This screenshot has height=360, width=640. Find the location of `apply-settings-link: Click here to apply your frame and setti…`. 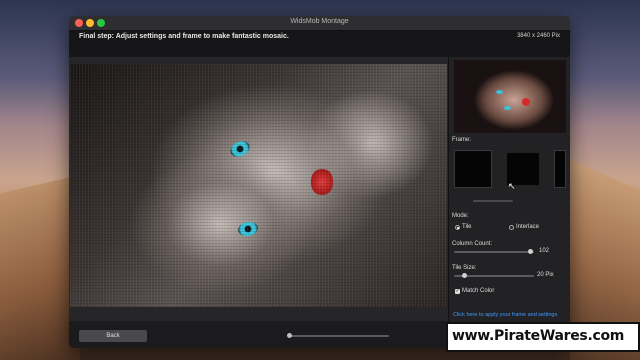

apply-settings-link: Click here to apply your frame and setti… is located at coordinates (505, 315).